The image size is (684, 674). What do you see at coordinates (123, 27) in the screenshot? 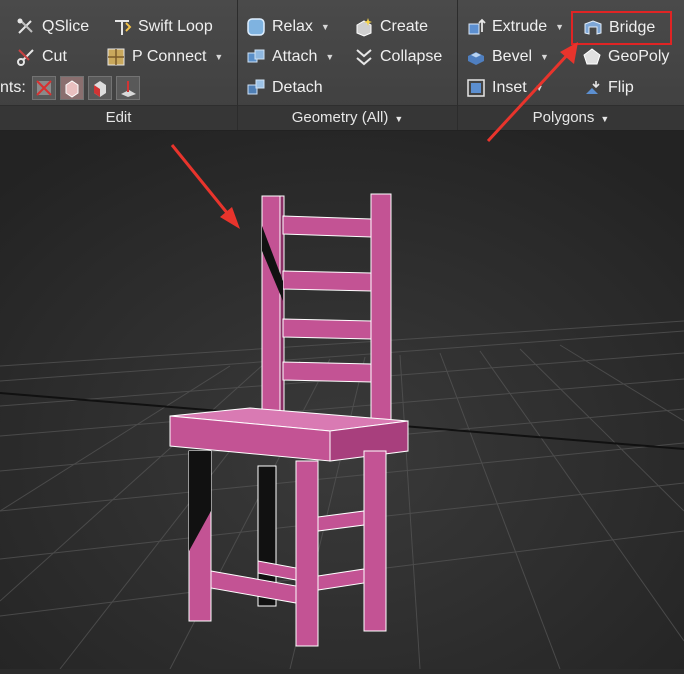
I see `swift-loop-icon` at bounding box center [123, 27].